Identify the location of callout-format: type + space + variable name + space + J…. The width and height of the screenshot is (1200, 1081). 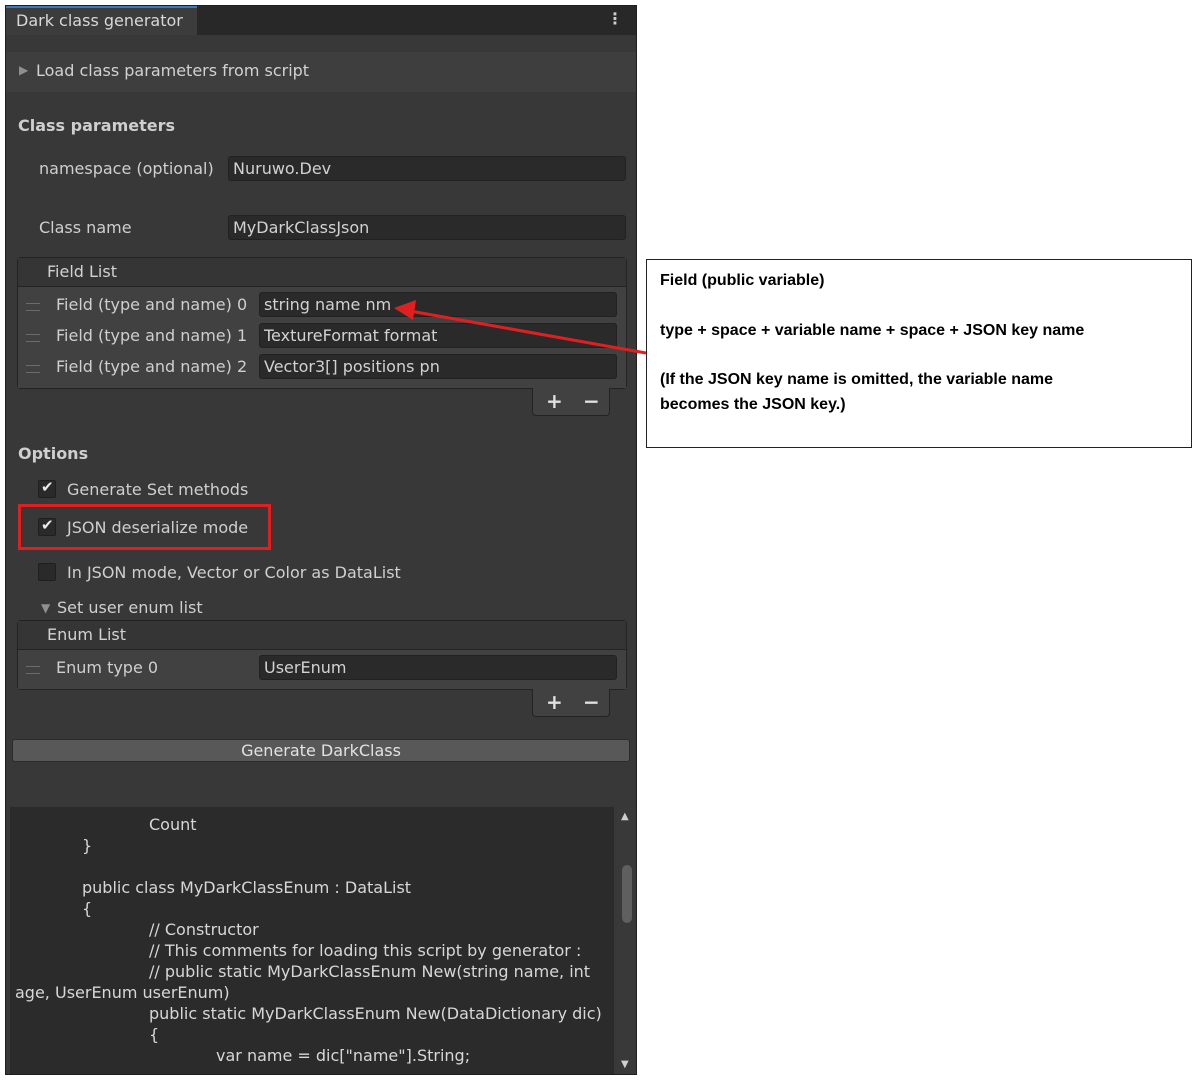
(872, 330).